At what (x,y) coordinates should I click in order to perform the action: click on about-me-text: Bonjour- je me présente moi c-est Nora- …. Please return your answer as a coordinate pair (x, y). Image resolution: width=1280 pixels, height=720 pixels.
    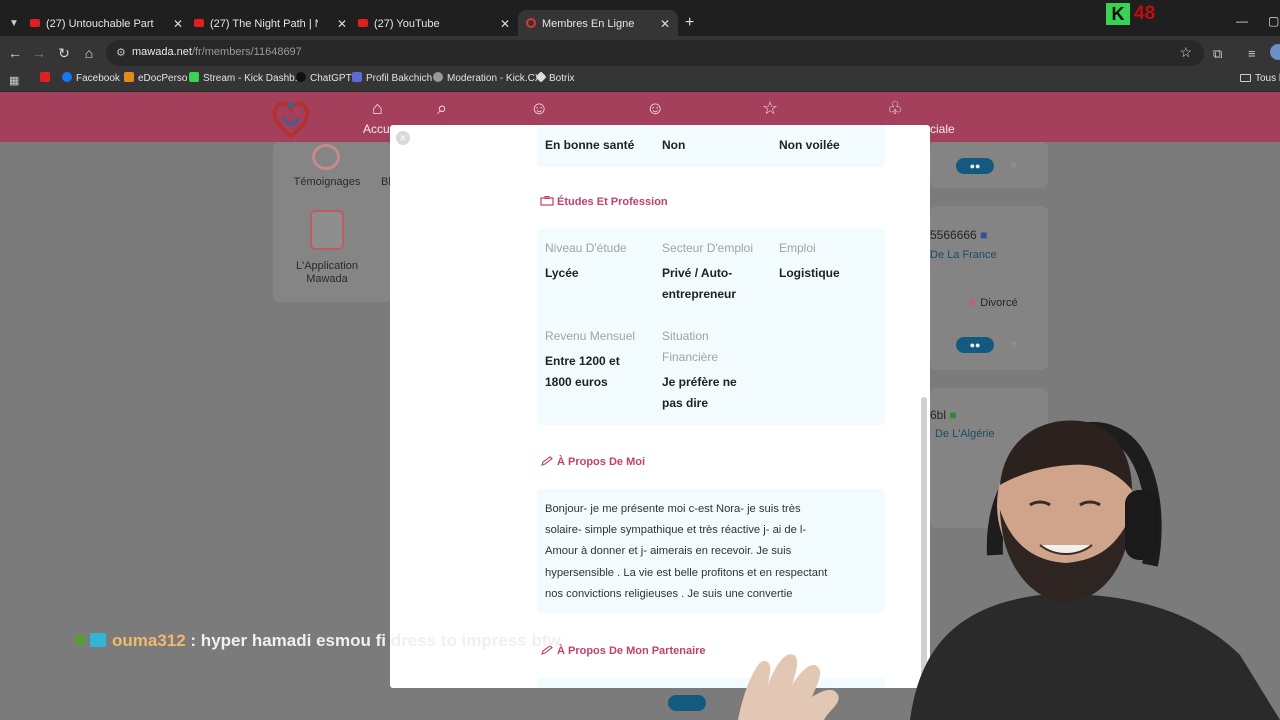
    Looking at the image, I should click on (710, 552).